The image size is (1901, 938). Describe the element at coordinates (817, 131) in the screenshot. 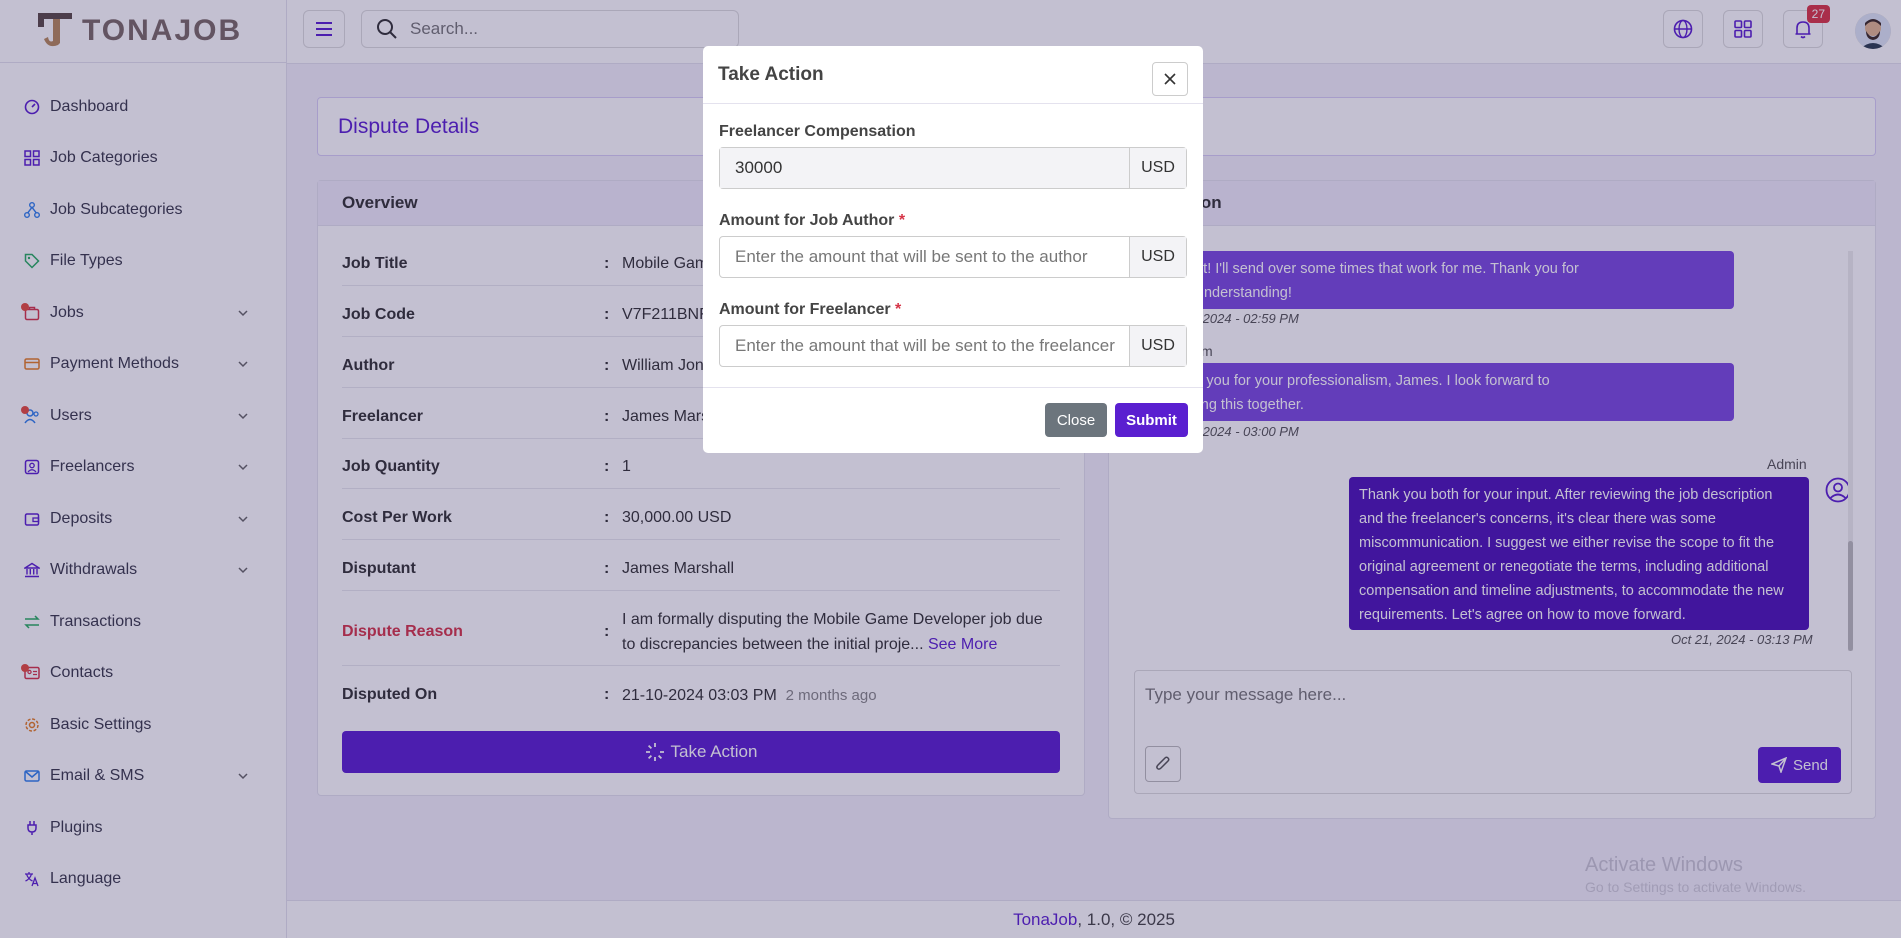

I see `compensation-label: Freelancer Compensation` at that location.